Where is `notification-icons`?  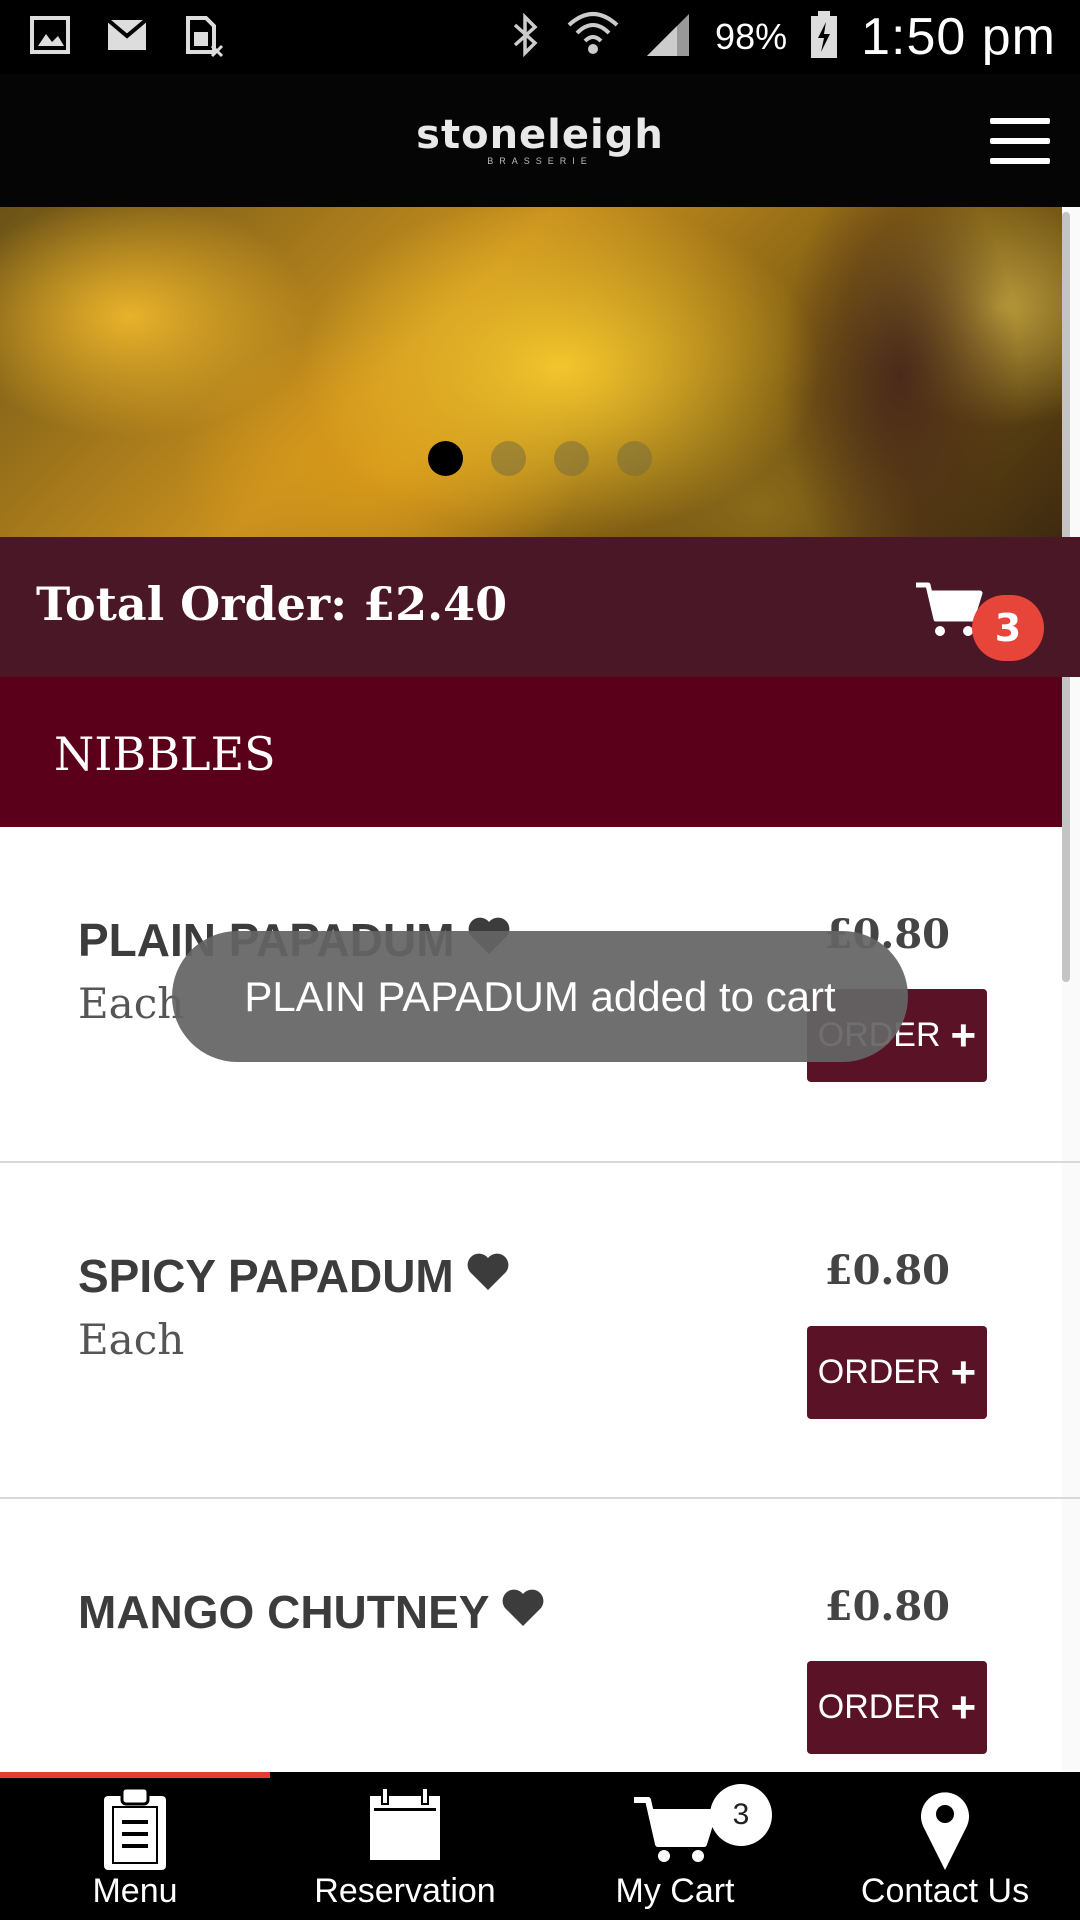 notification-icons is located at coordinates (129, 39).